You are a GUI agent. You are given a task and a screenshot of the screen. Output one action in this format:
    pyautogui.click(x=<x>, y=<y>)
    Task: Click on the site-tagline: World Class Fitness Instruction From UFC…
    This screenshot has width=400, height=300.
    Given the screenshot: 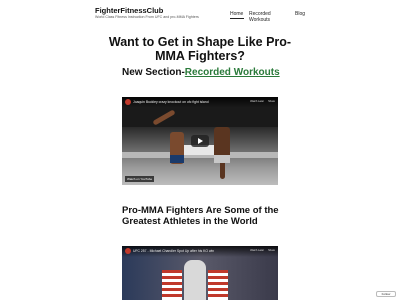 What is the action you would take?
    pyautogui.click(x=147, y=17)
    